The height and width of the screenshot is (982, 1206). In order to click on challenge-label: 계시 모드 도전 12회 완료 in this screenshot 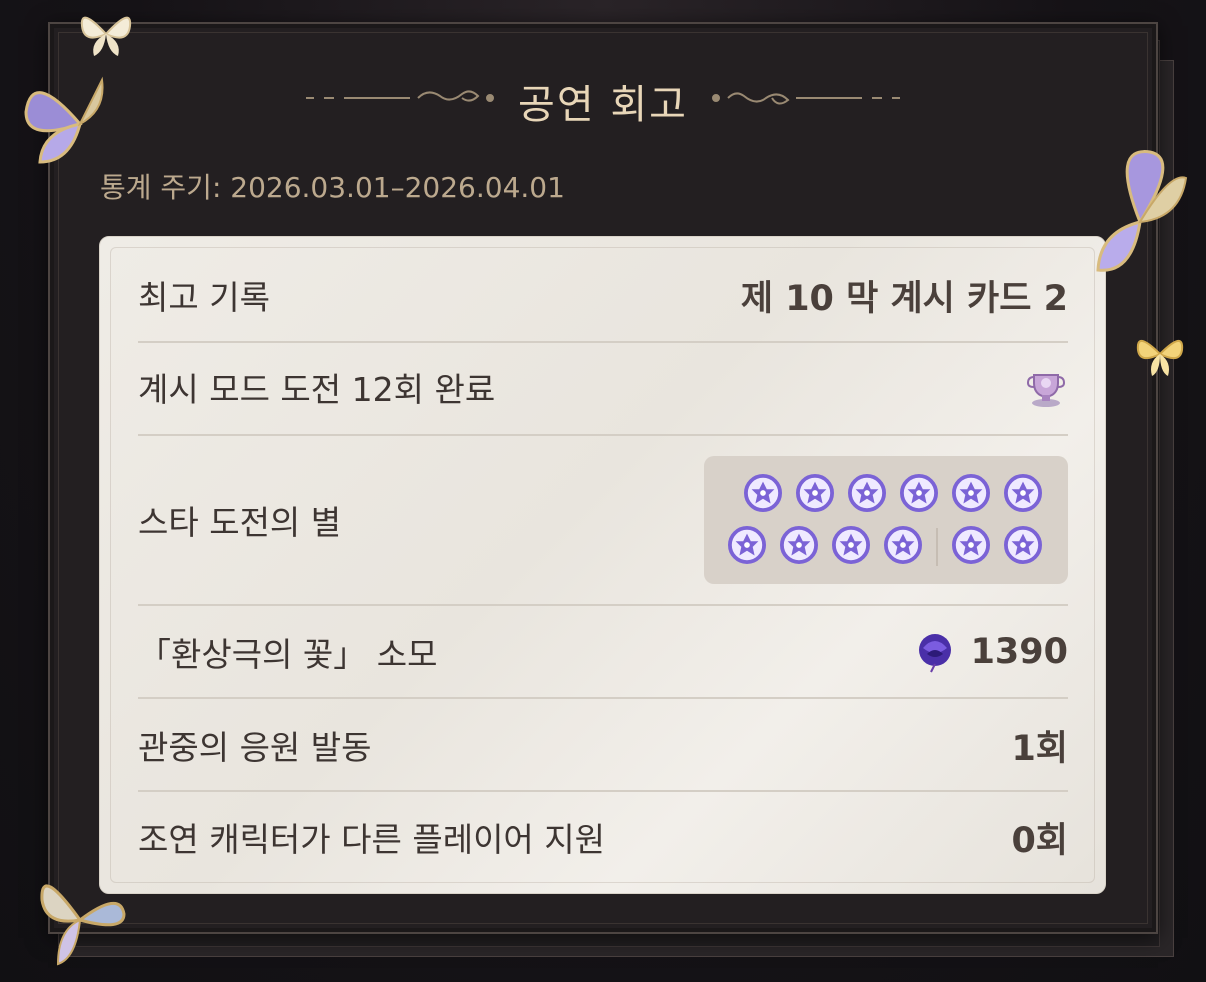, I will do `click(317, 389)`.